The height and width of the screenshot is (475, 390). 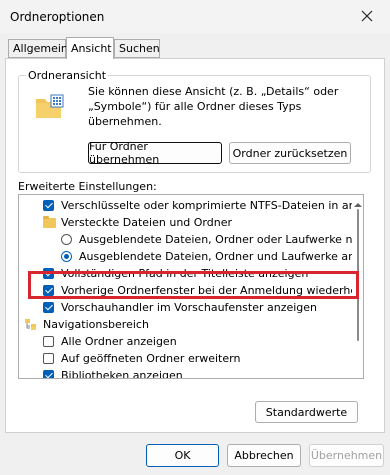 I want to click on cancel-label: Abbrechen, so click(x=264, y=455).